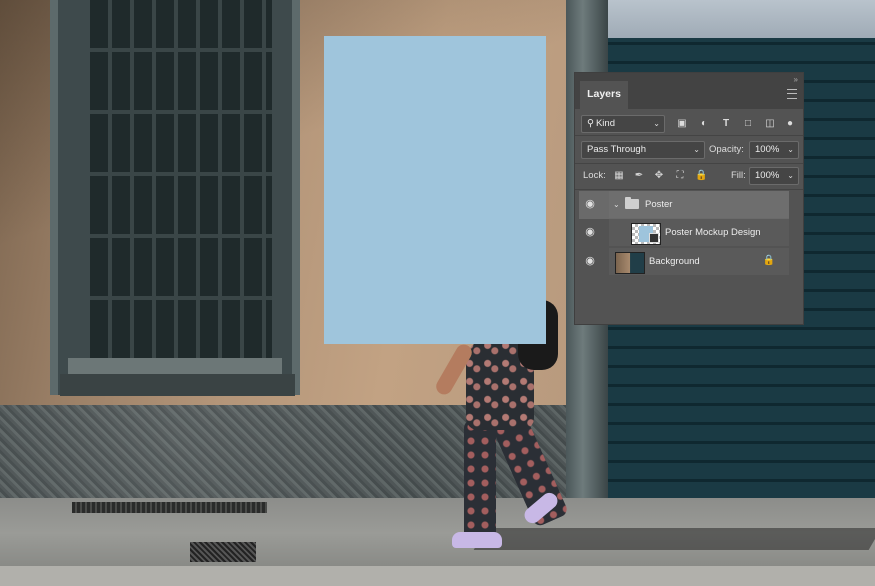 This screenshot has width=875, height=586. Describe the element at coordinates (701, 176) in the screenshot. I see `lock-all-icon: 🔒` at that location.